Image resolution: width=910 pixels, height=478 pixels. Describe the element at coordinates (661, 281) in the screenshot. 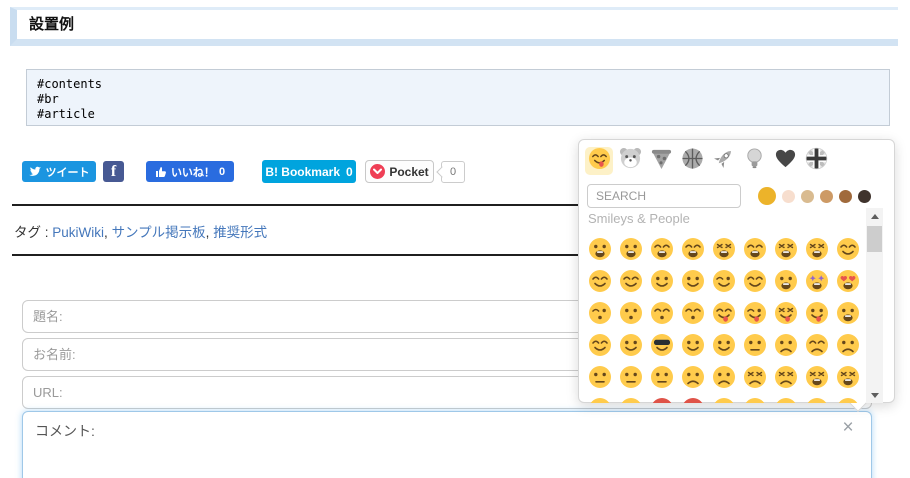

I see `emoji-slightly-smiling` at that location.